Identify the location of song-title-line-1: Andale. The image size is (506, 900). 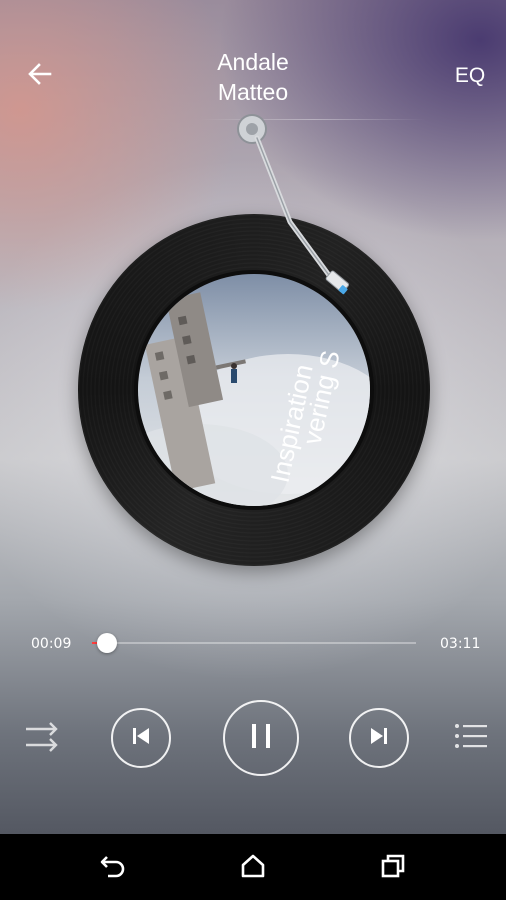
(253, 62).